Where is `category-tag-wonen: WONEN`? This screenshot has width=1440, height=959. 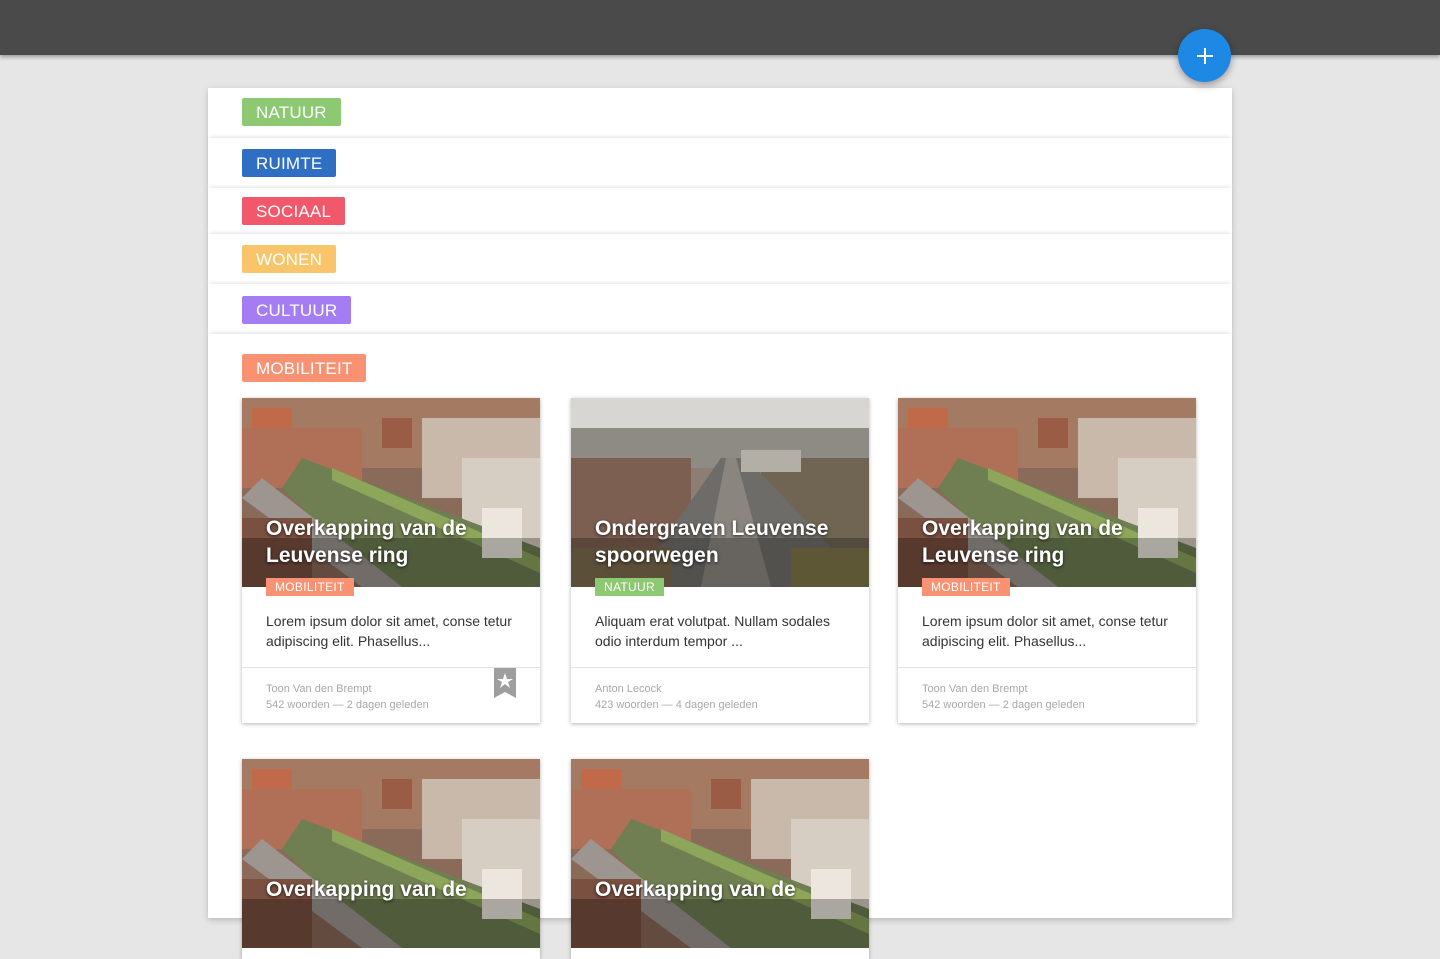
category-tag-wonen: WONEN is located at coordinates (289, 259).